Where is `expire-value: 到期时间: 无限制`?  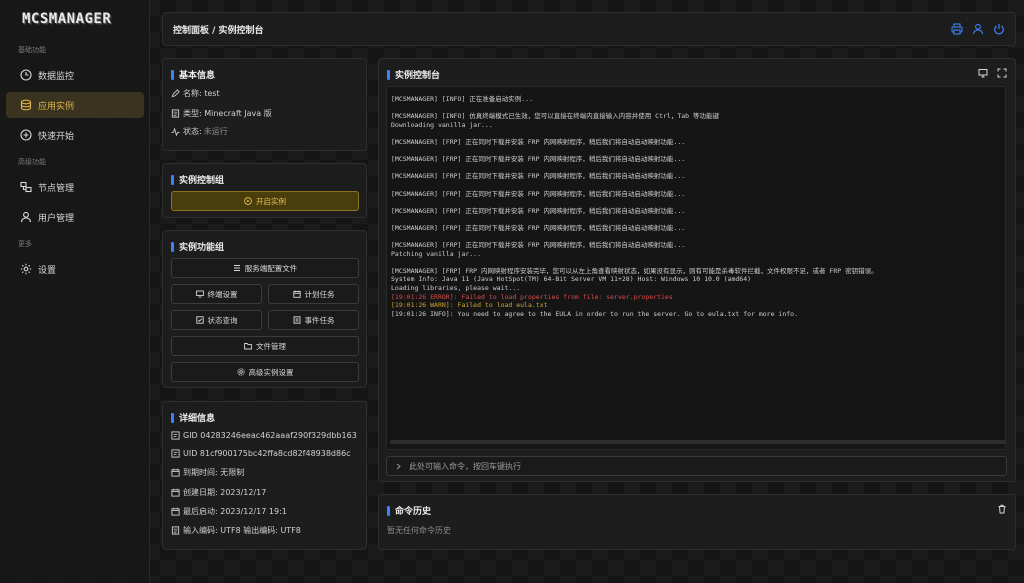 expire-value: 到期时间: 无限制 is located at coordinates (214, 472).